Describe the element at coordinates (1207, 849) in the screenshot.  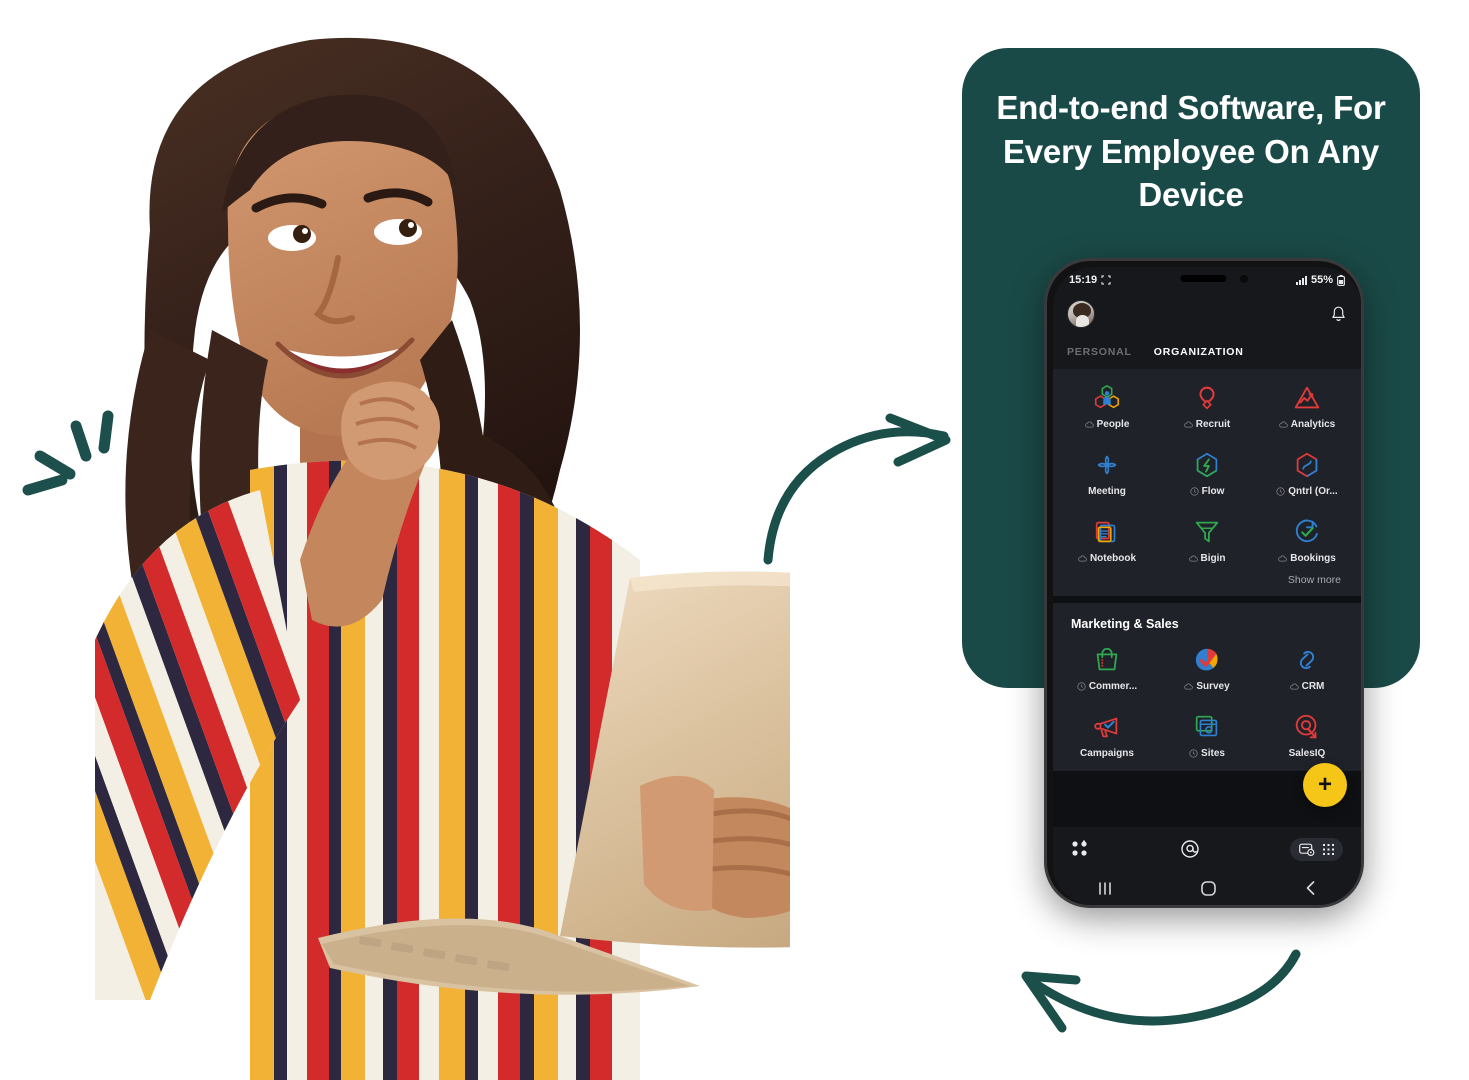
I see `bottom-navigation` at that location.